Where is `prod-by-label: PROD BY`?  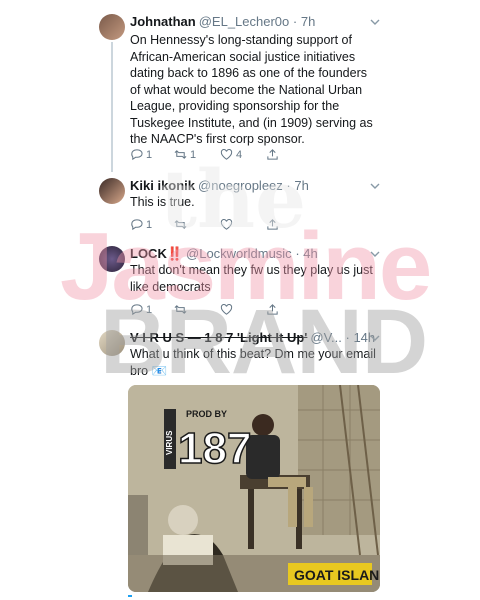 prod-by-label: PROD BY is located at coordinates (206, 414).